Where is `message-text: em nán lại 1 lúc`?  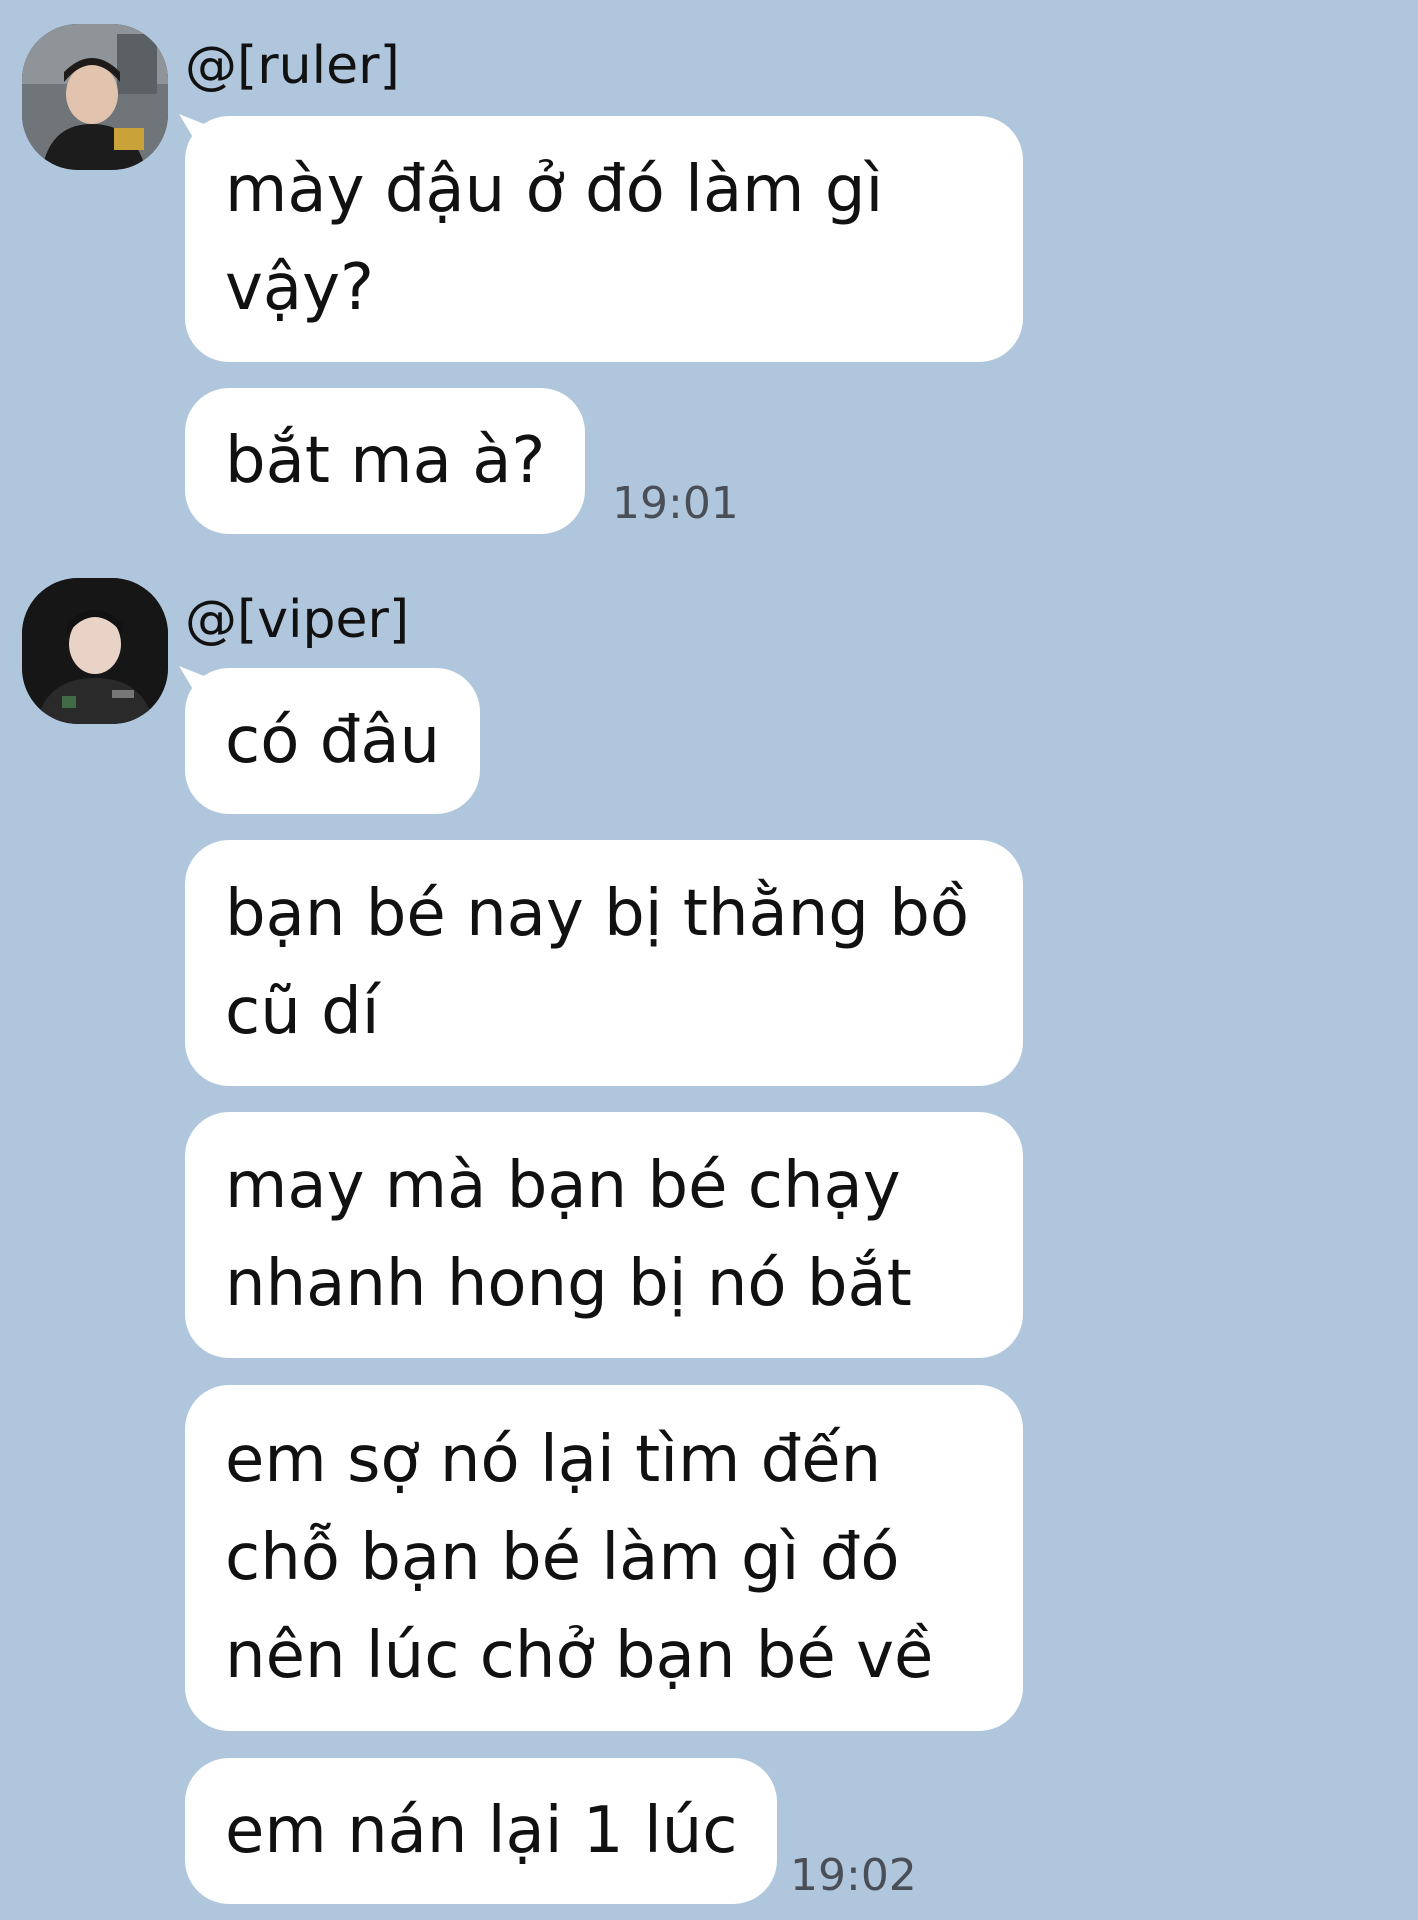 message-text: em nán lại 1 lúc is located at coordinates (481, 1831).